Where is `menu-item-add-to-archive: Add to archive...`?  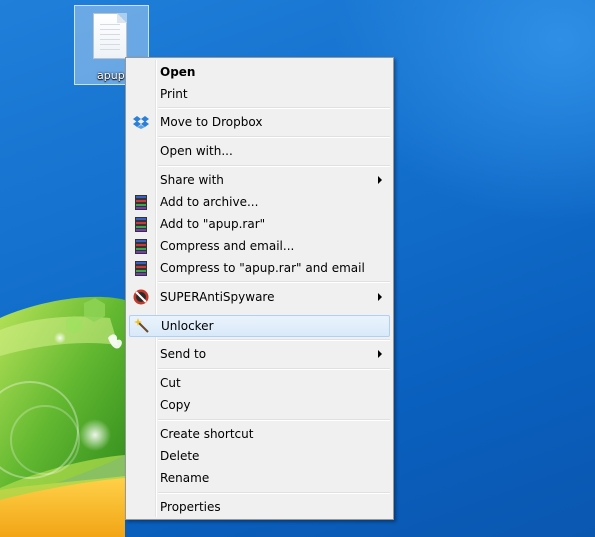 menu-item-add-to-archive: Add to archive... is located at coordinates (259, 202).